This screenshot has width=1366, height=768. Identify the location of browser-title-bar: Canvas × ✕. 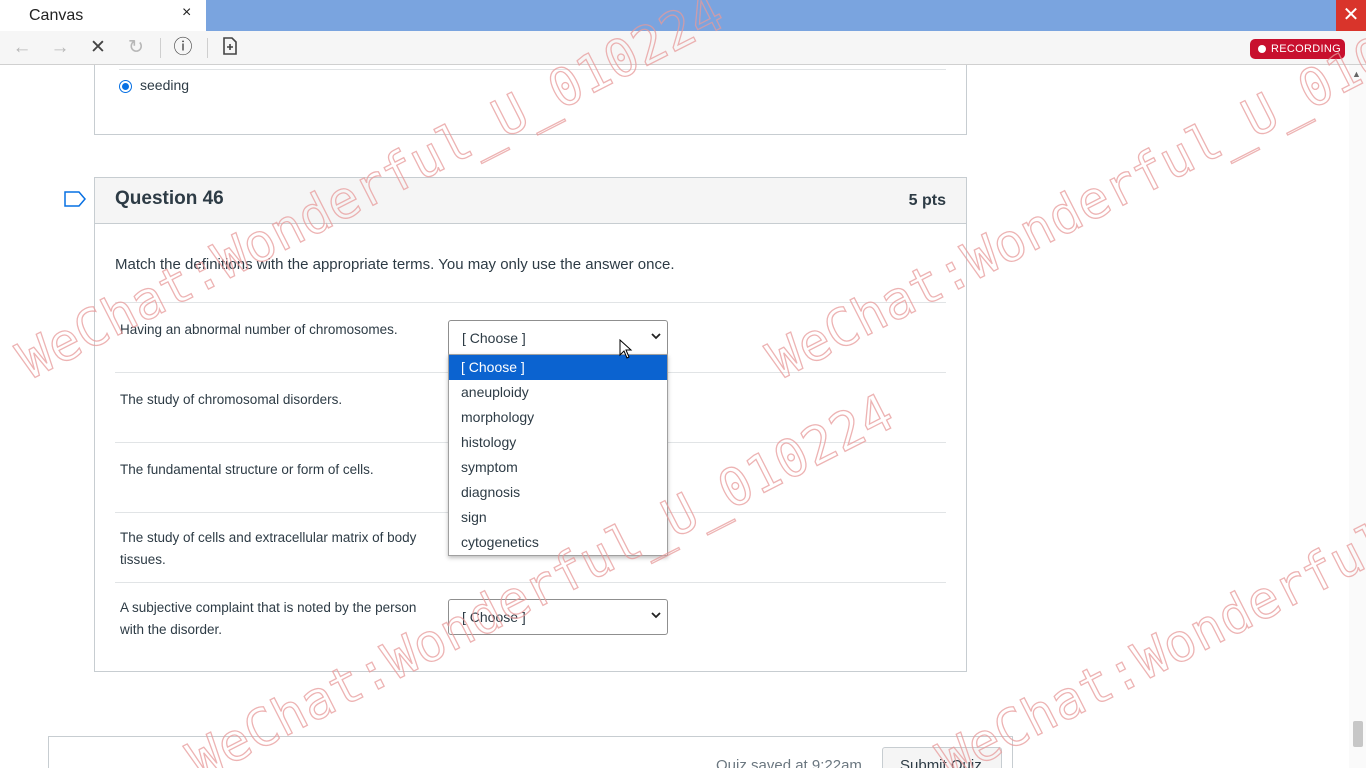
(683, 15).